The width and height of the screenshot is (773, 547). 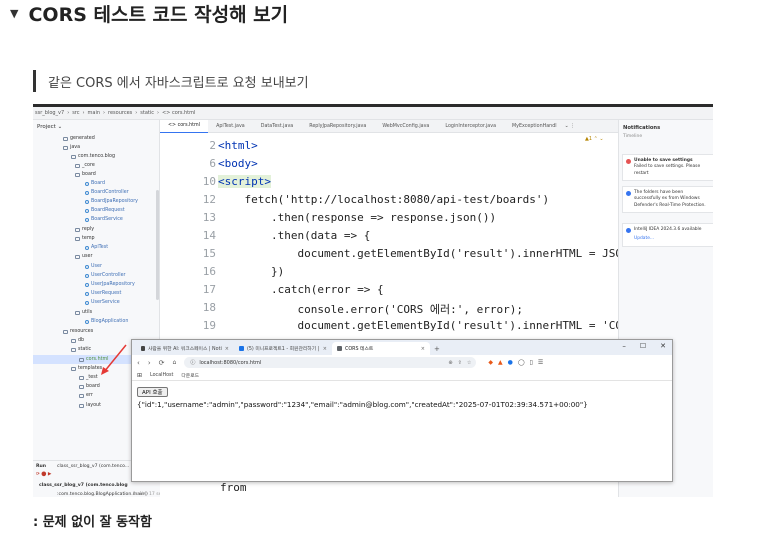 I want to click on share-icon: ⇪, so click(x=460, y=363).